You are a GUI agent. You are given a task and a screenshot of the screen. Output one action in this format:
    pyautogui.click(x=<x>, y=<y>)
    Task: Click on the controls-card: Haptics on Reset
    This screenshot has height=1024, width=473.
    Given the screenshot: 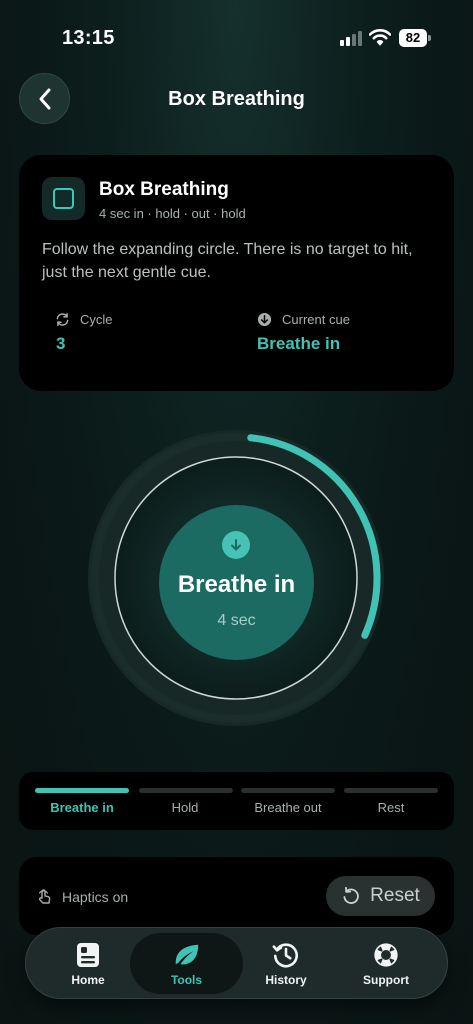 What is the action you would take?
    pyautogui.click(x=236, y=896)
    